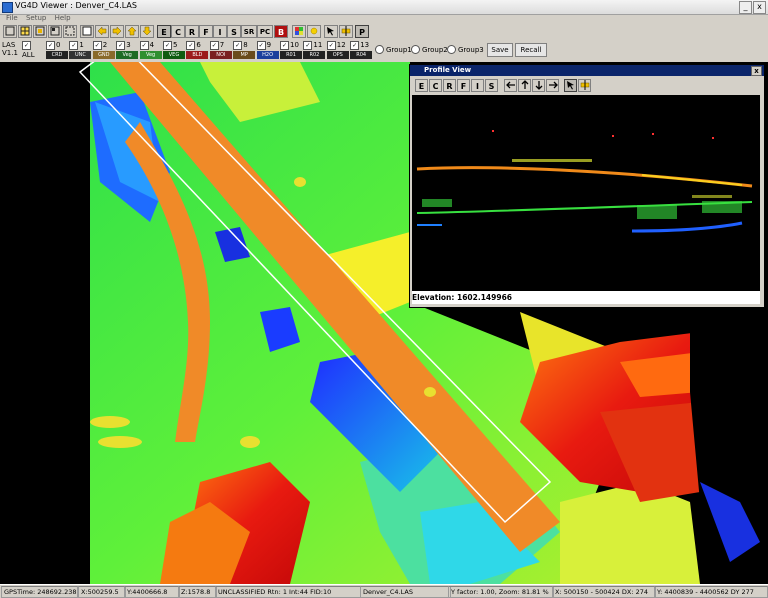 The image size is (768, 598). Describe the element at coordinates (80, 51) in the screenshot. I see `class-toggle-1: ✓ 1 UNC` at that location.